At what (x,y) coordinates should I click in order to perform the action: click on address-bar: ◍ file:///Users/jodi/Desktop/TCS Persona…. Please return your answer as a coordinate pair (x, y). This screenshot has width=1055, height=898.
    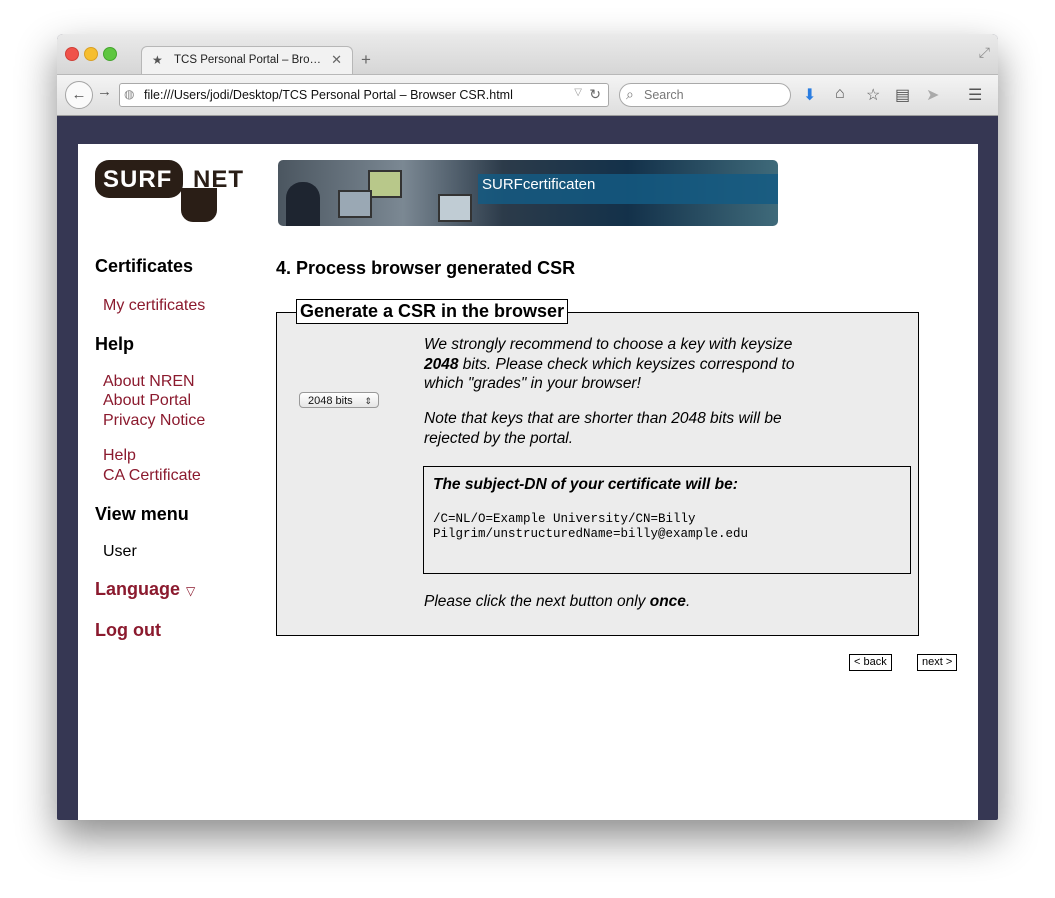
    Looking at the image, I should click on (364, 95).